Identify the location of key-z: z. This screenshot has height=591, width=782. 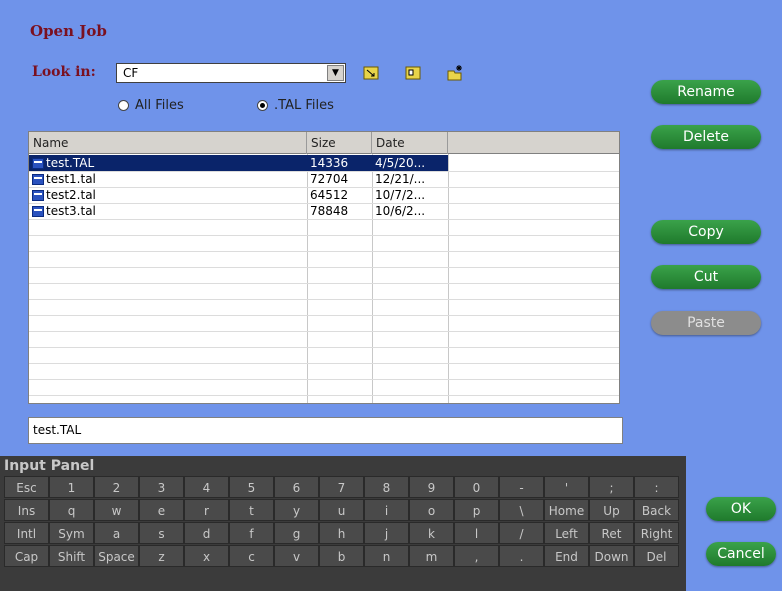
(161, 556).